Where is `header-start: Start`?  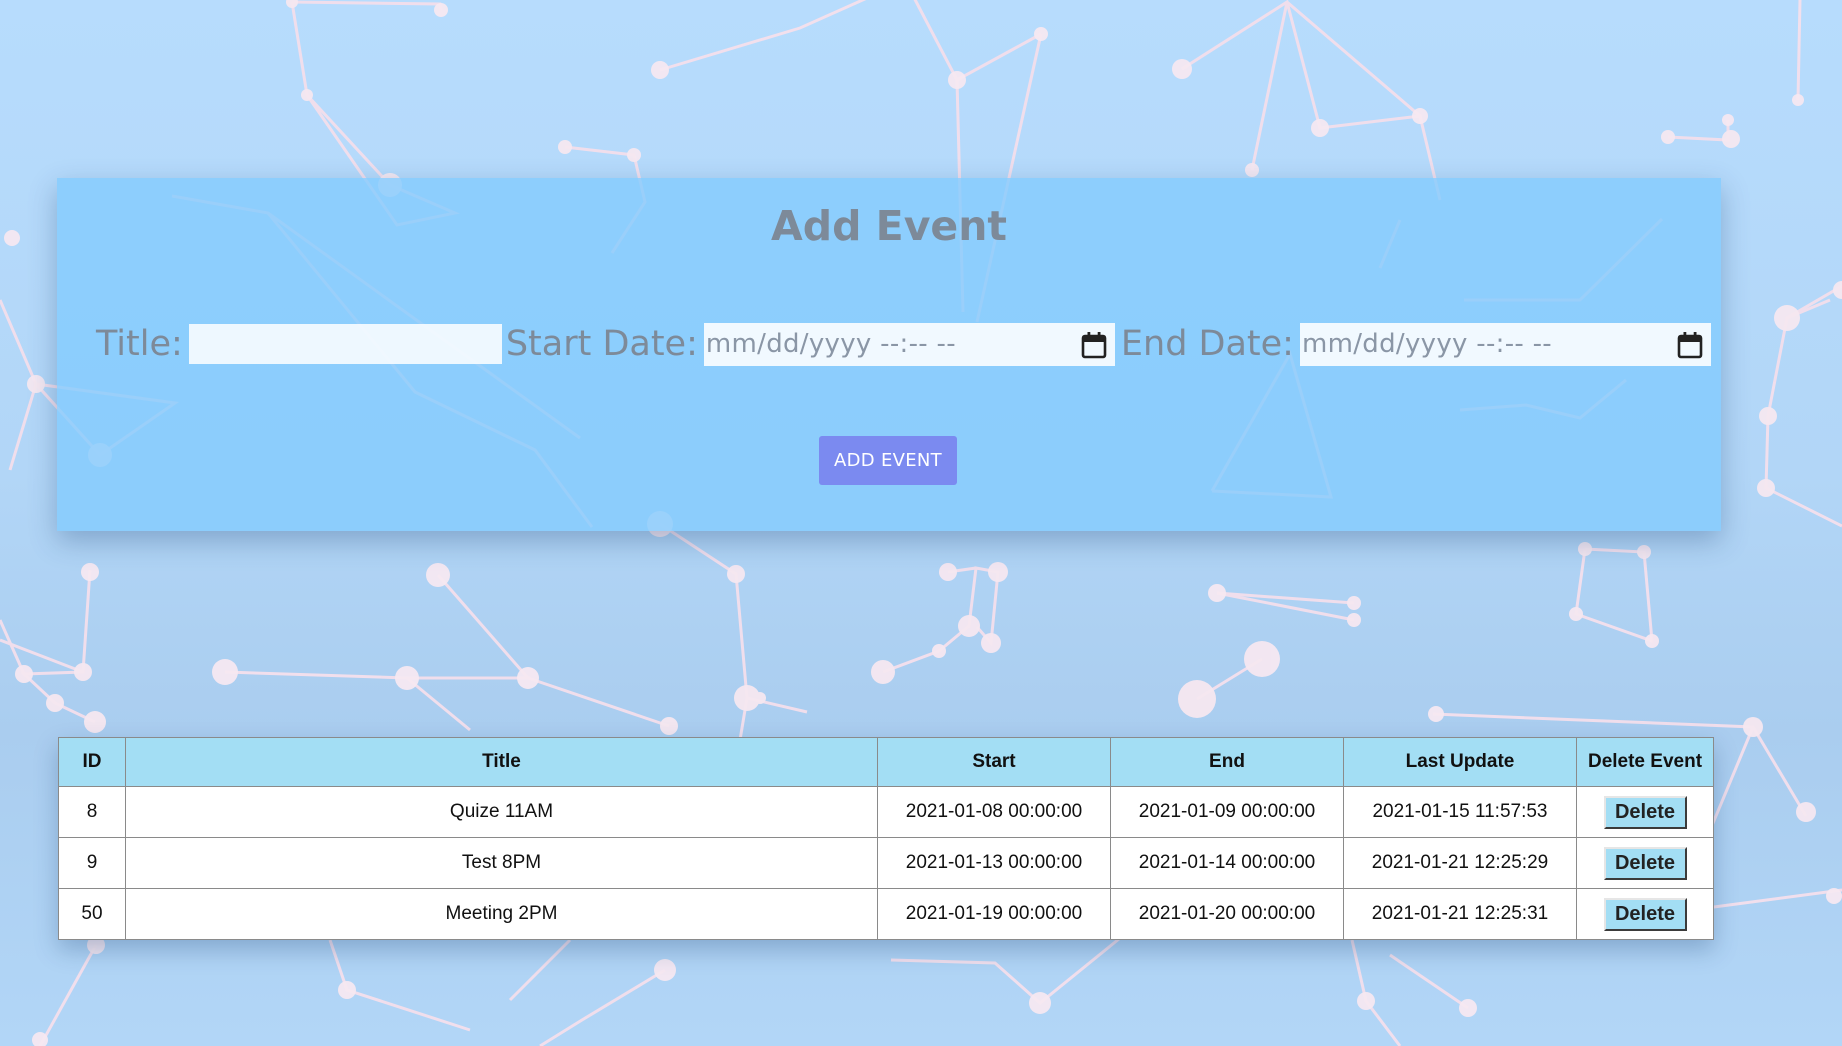
header-start: Start is located at coordinates (994, 762).